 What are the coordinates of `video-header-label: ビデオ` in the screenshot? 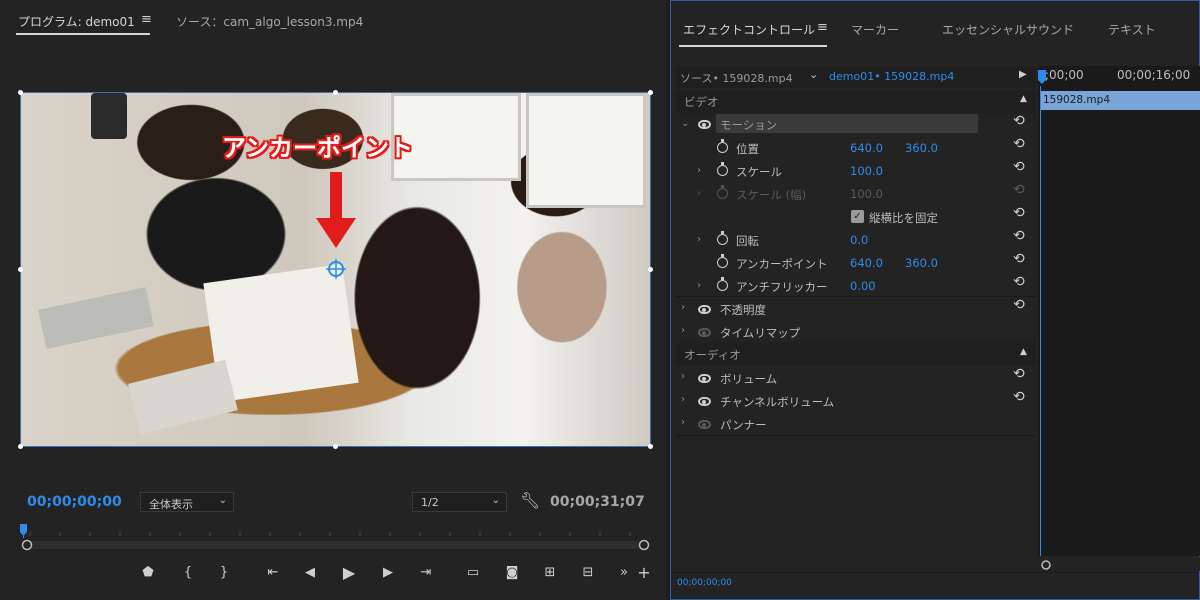 It's located at (701, 102).